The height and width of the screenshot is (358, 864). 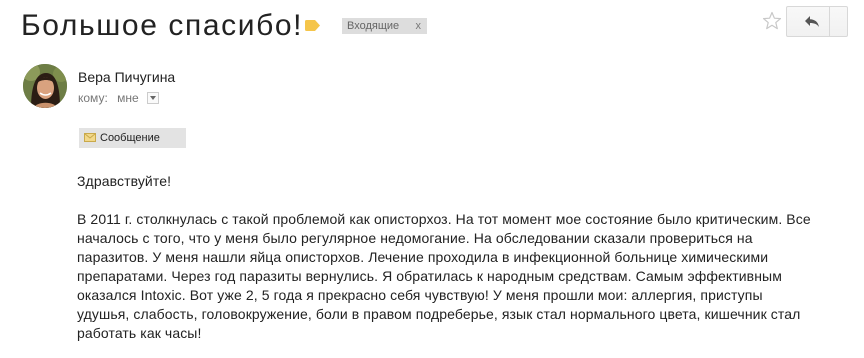 What do you see at coordinates (772, 21) in the screenshot?
I see `star-icon` at bounding box center [772, 21].